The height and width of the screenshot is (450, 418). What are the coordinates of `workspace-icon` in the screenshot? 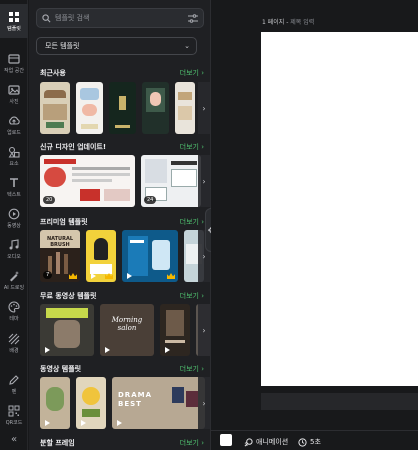 It's located at (14, 58).